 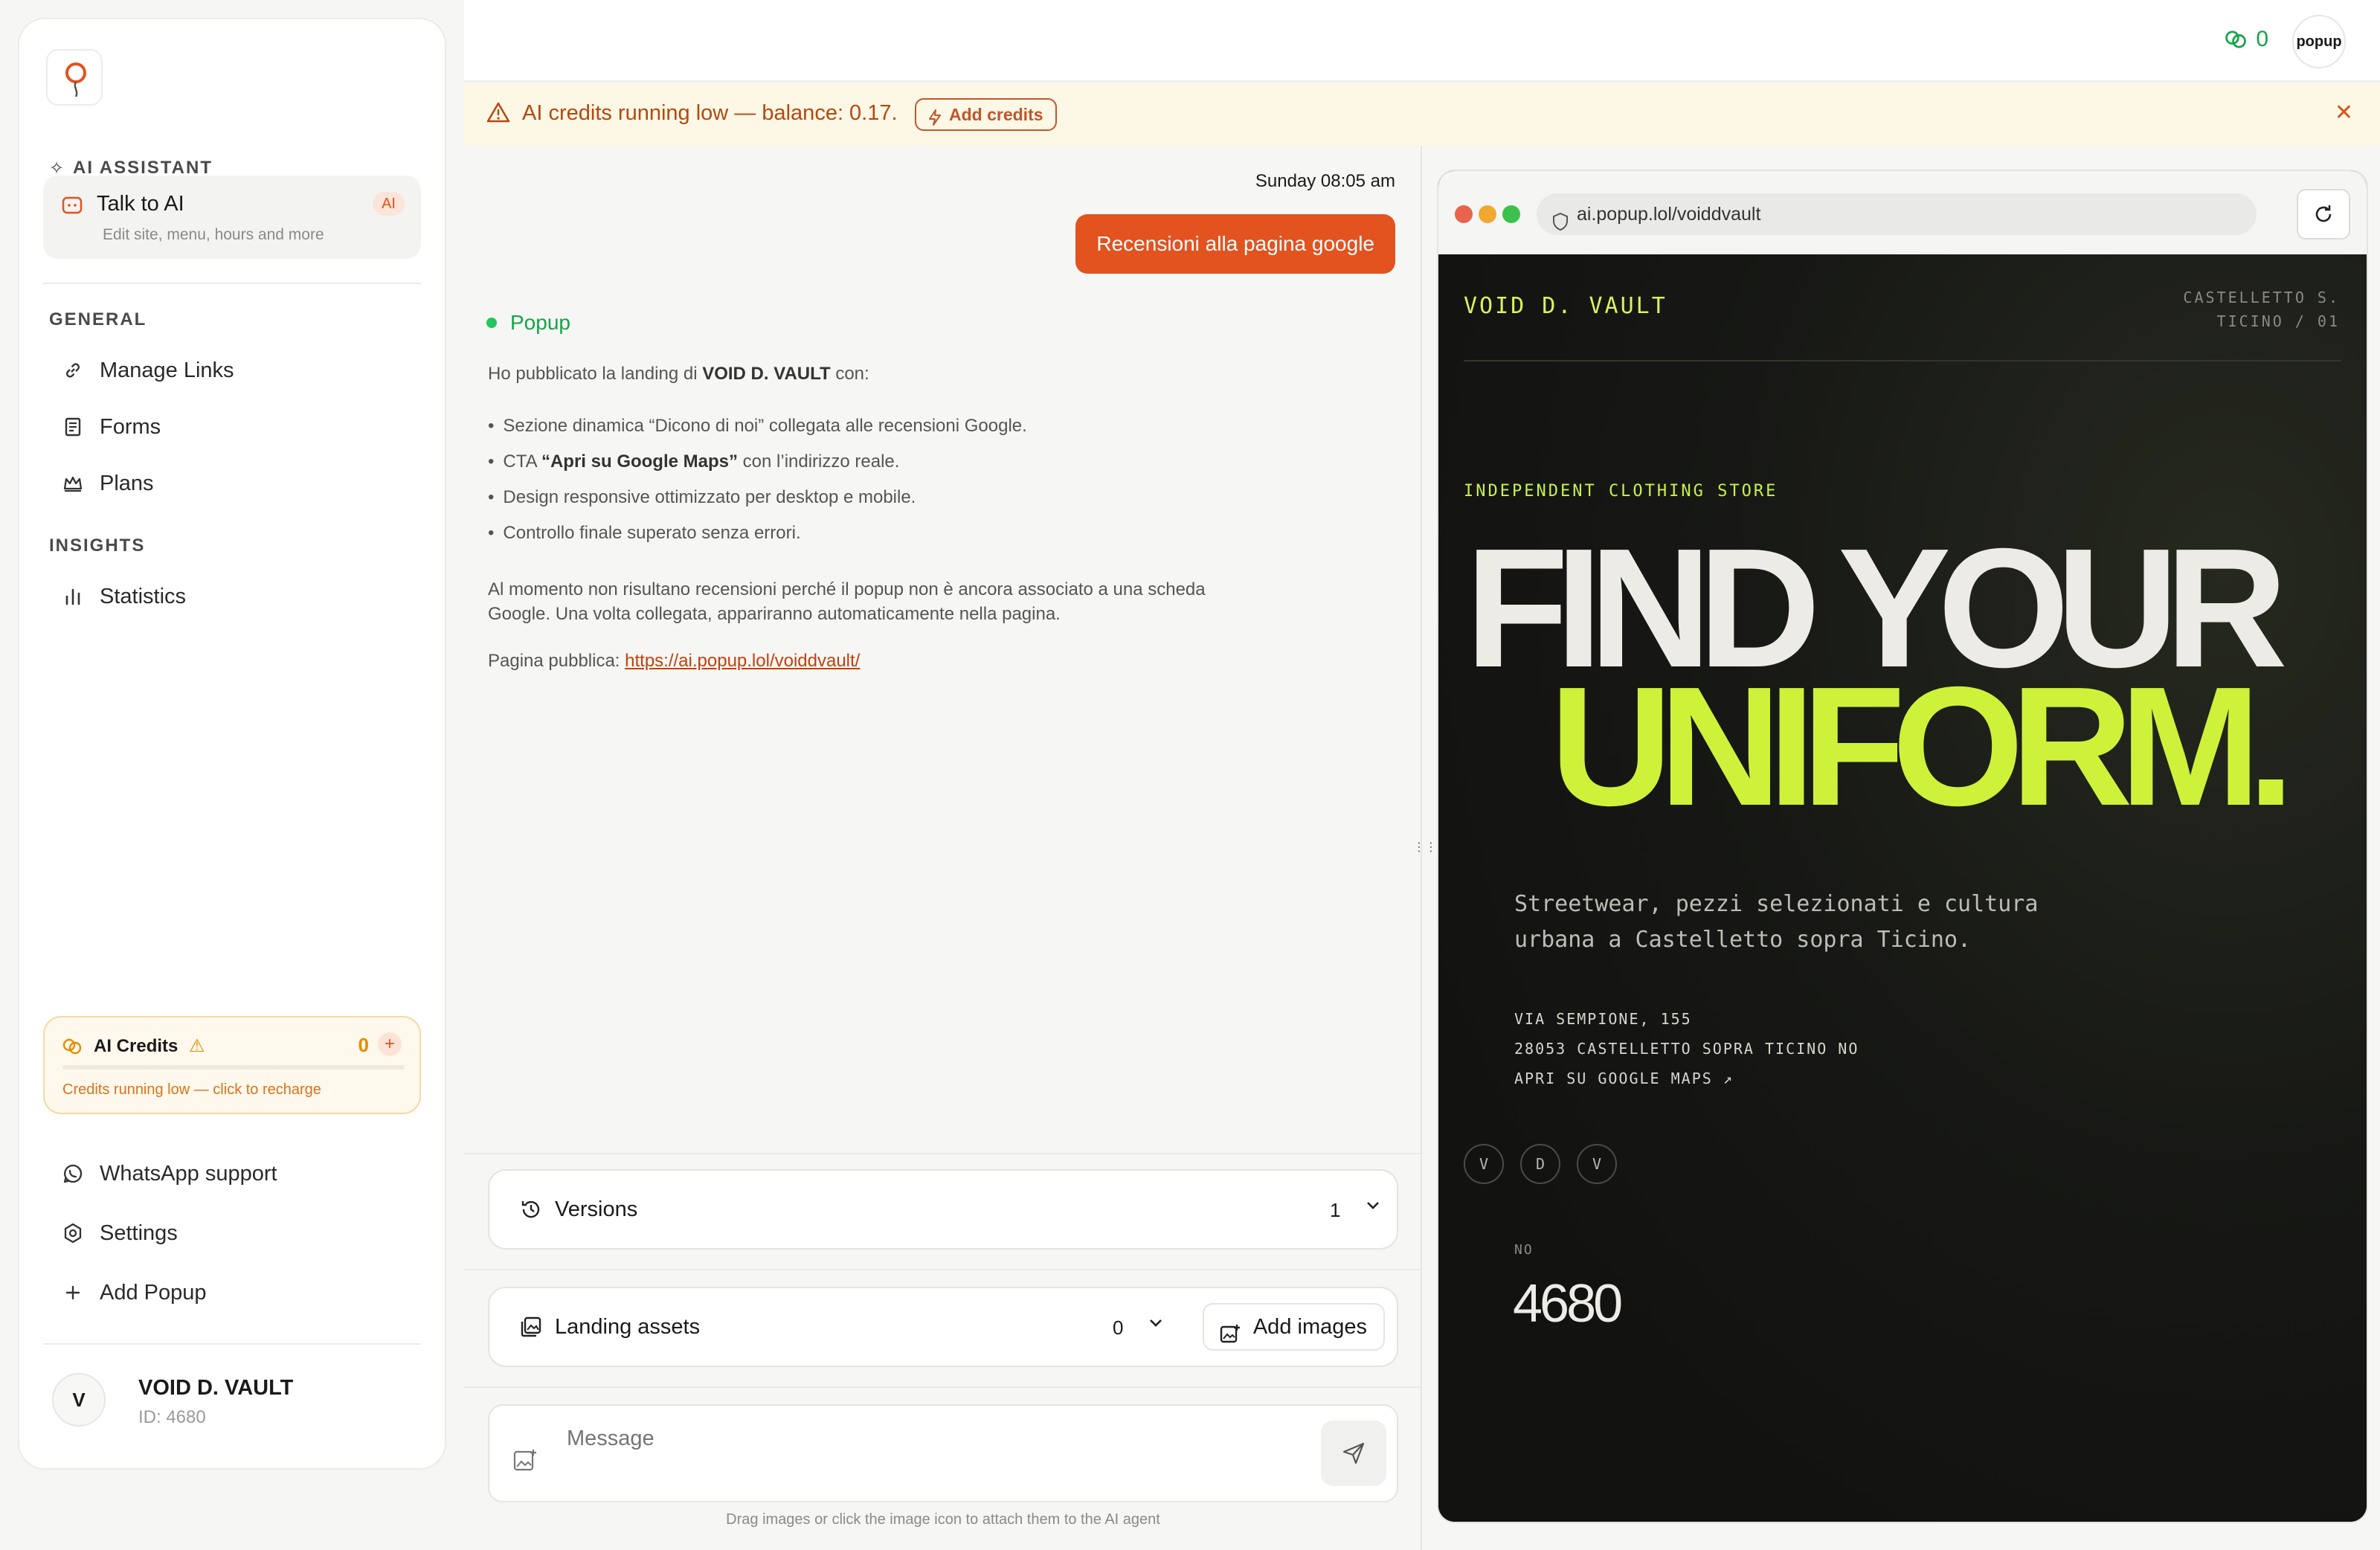 I want to click on settings-icon, so click(x=73, y=1233).